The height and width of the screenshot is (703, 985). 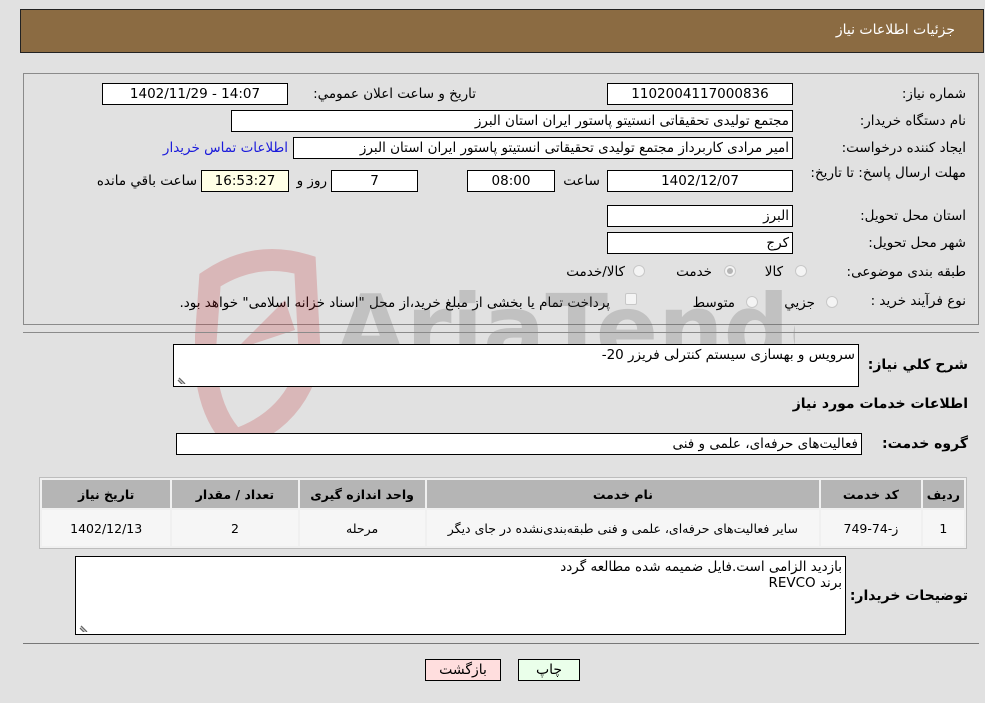 What do you see at coordinates (903, 148) in the screenshot?
I see `requester-label: ایجاد کننده درخواست:` at bounding box center [903, 148].